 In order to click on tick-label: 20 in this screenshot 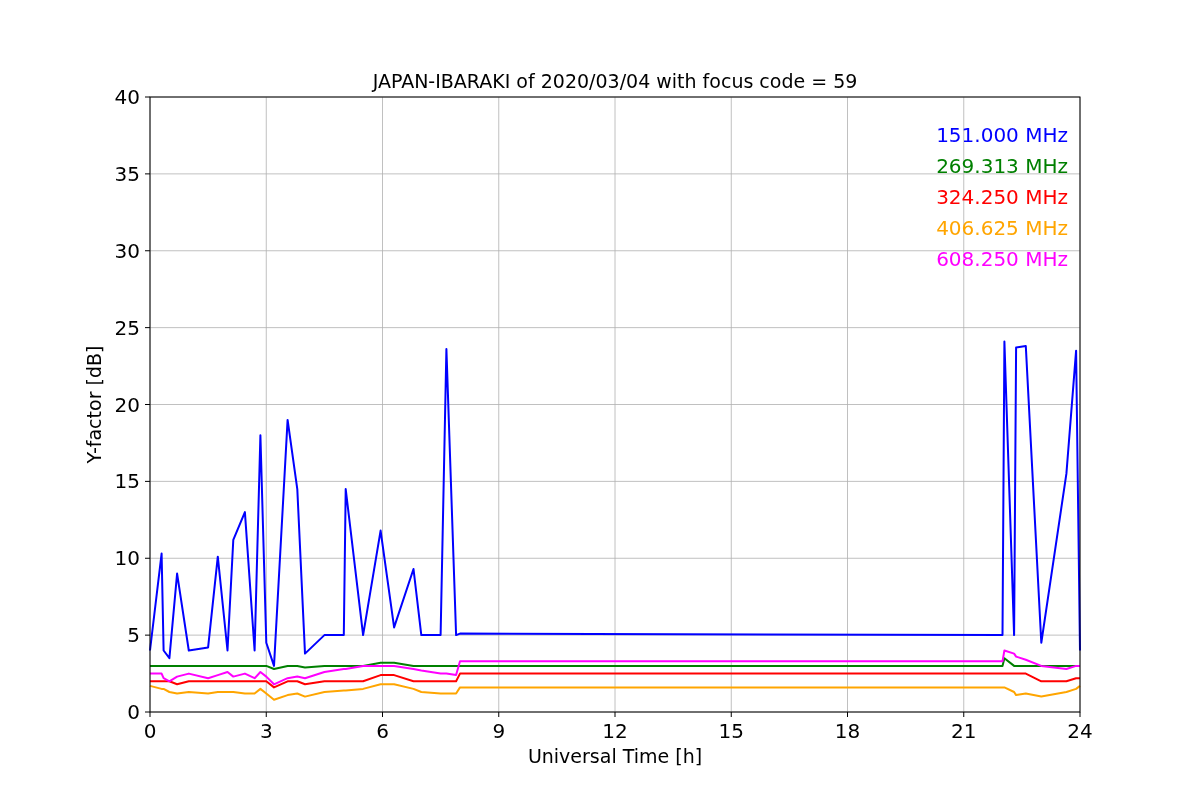, I will do `click(127, 404)`.